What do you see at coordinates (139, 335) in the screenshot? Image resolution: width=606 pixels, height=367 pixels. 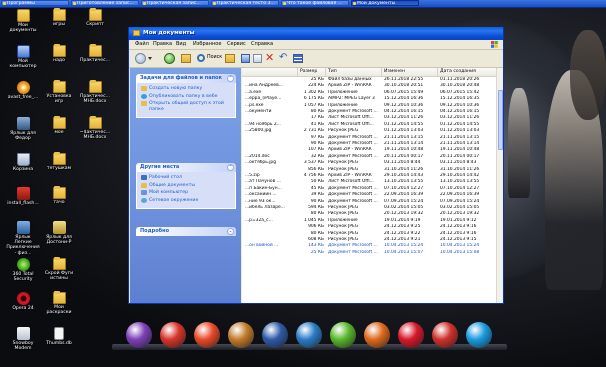 I see `purple-orb-icon` at bounding box center [139, 335].